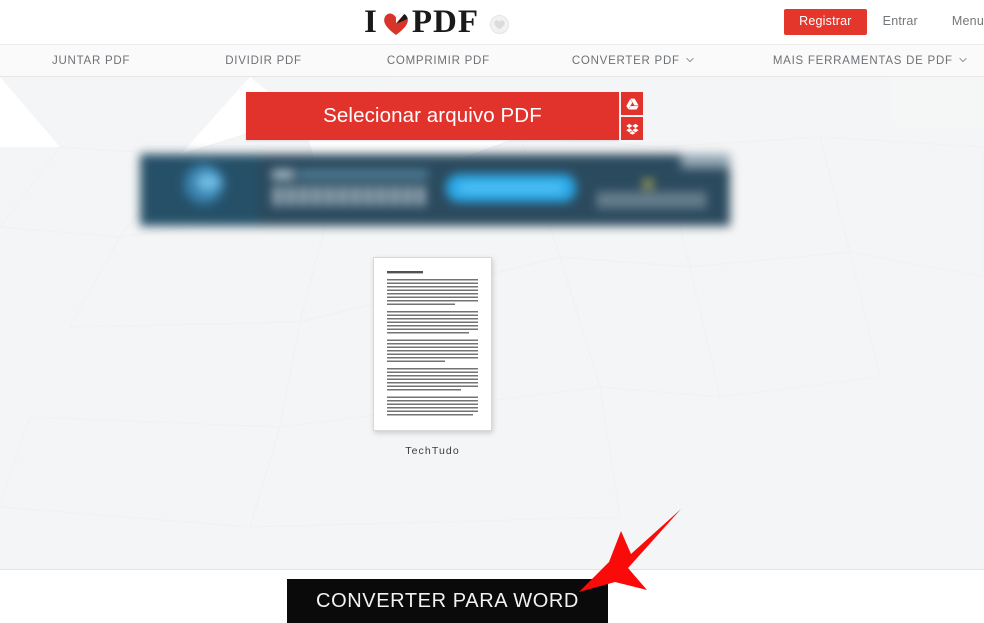  I want to click on ilovepdf-logo: I PDF, so click(436, 22).